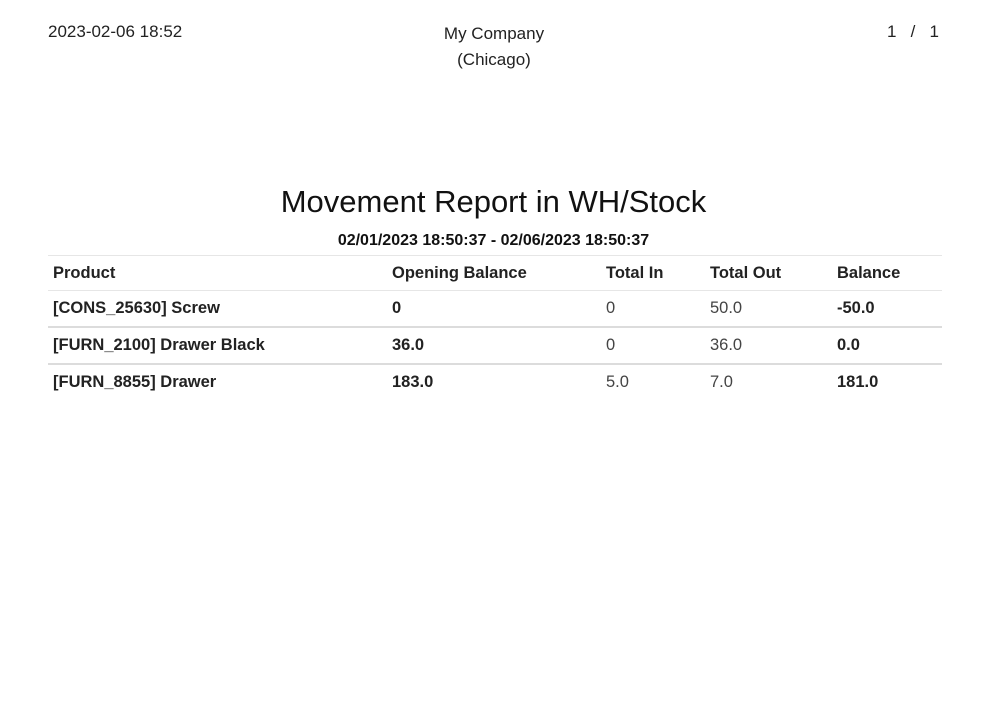  What do you see at coordinates (887, 346) in the screenshot?
I see `cell-balance: 0.0` at bounding box center [887, 346].